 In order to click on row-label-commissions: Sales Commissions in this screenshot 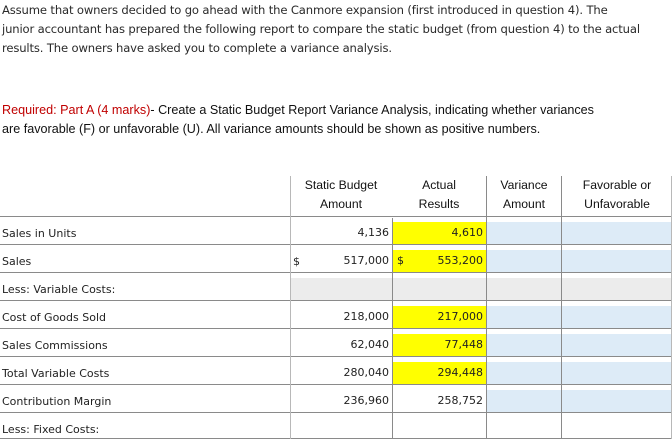, I will do `click(55, 345)`.